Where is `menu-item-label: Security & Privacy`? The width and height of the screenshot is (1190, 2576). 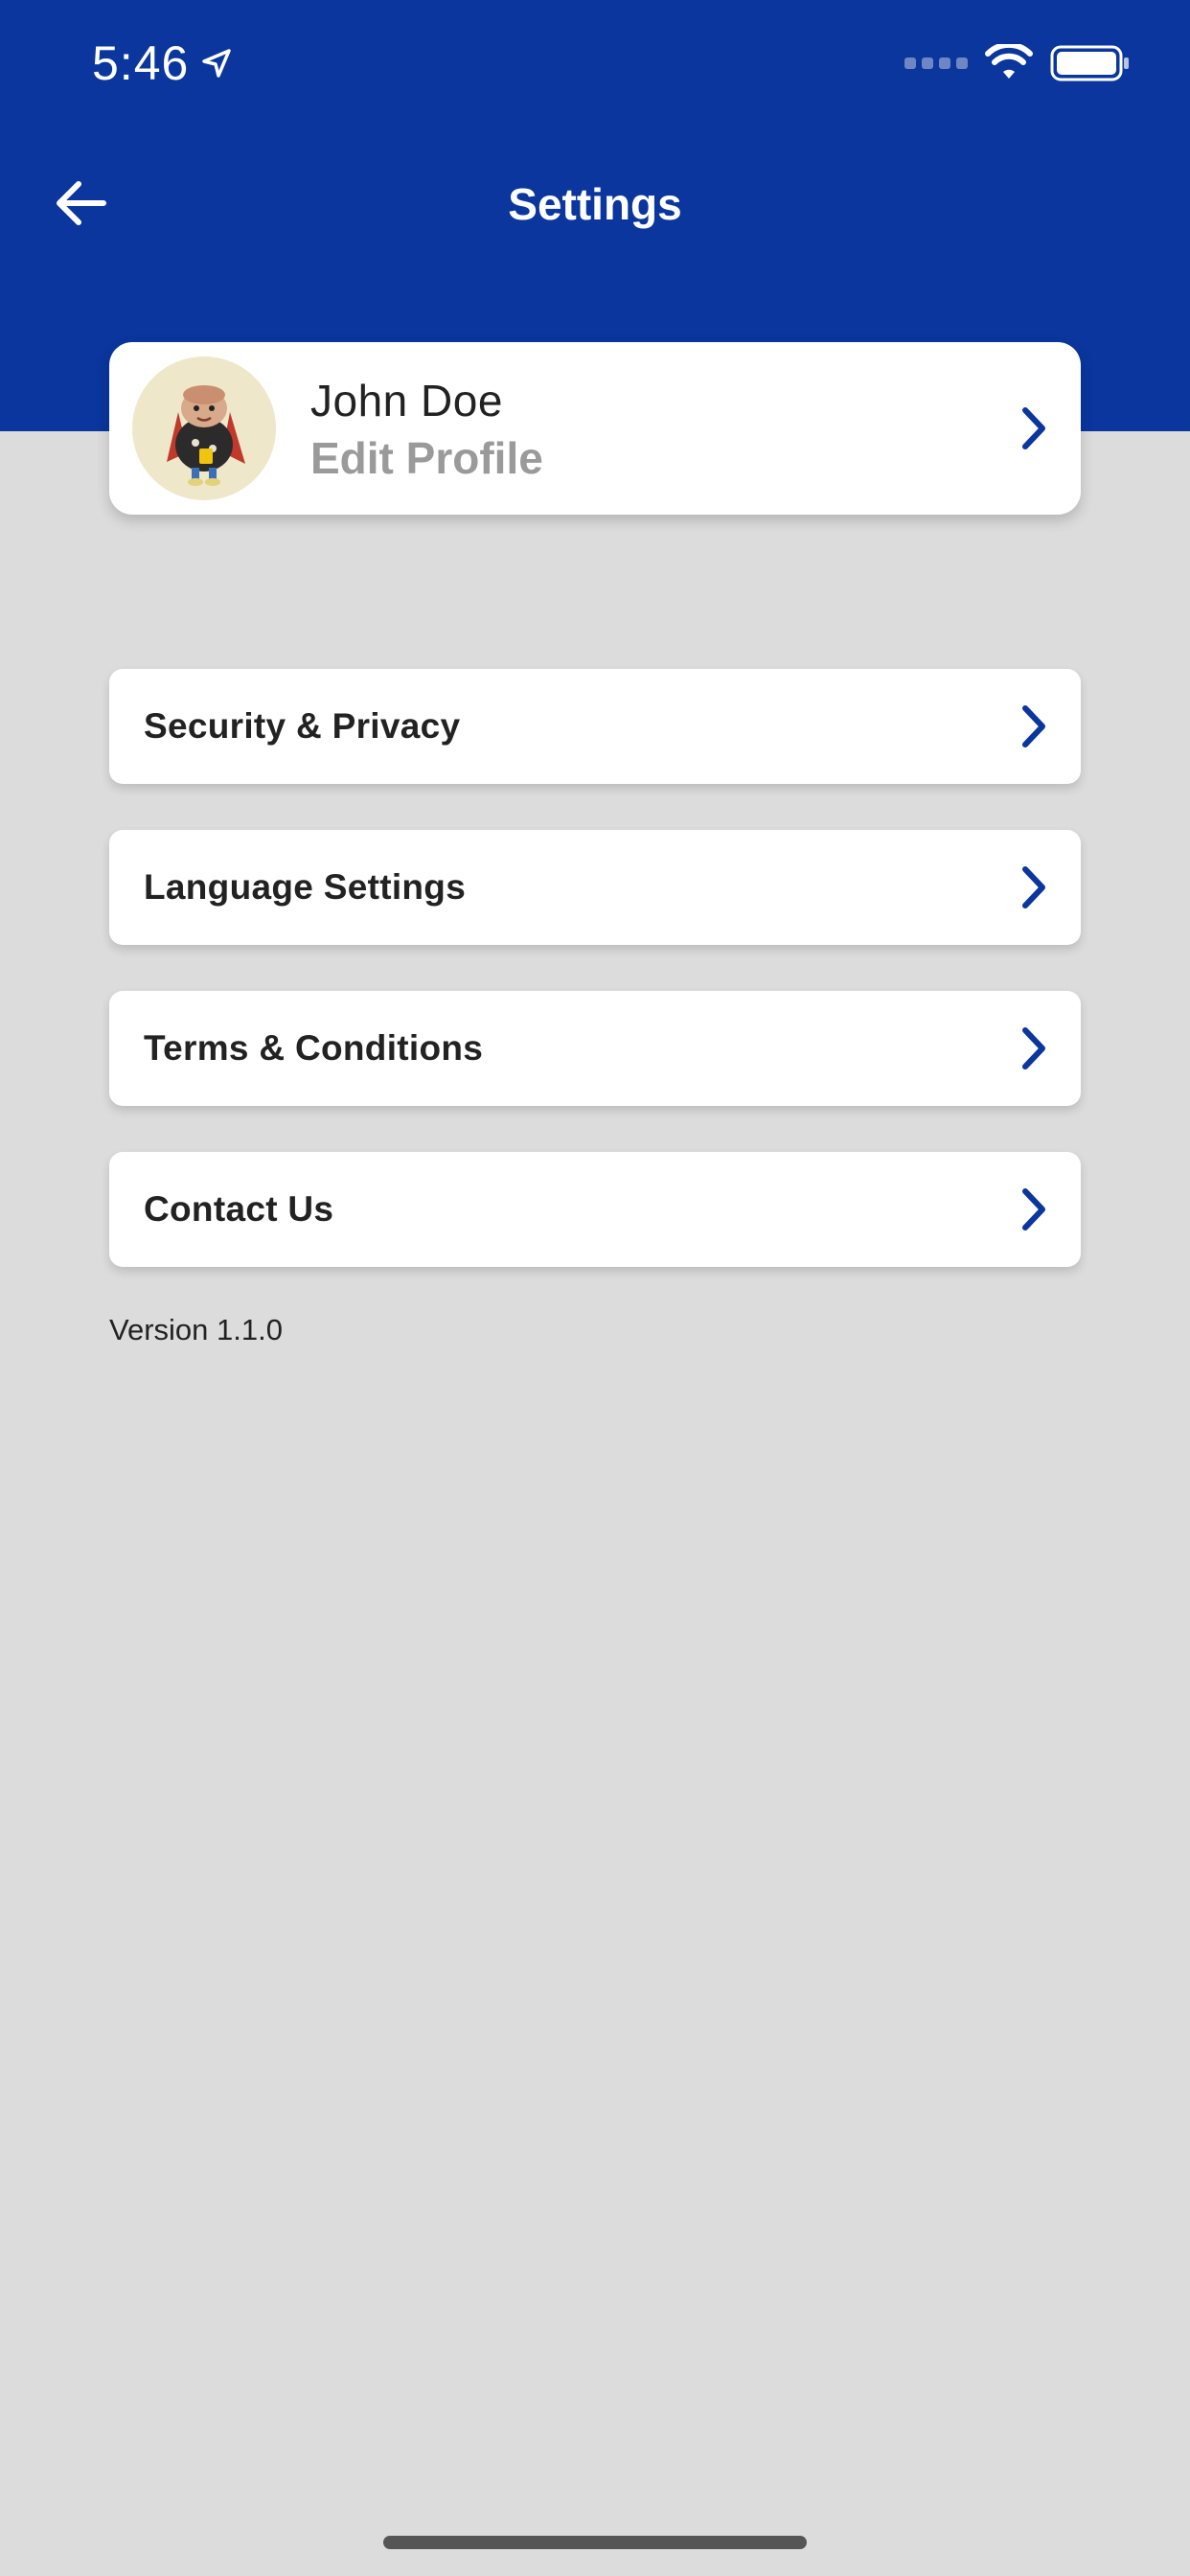
menu-item-label: Security & Privacy is located at coordinates (303, 726).